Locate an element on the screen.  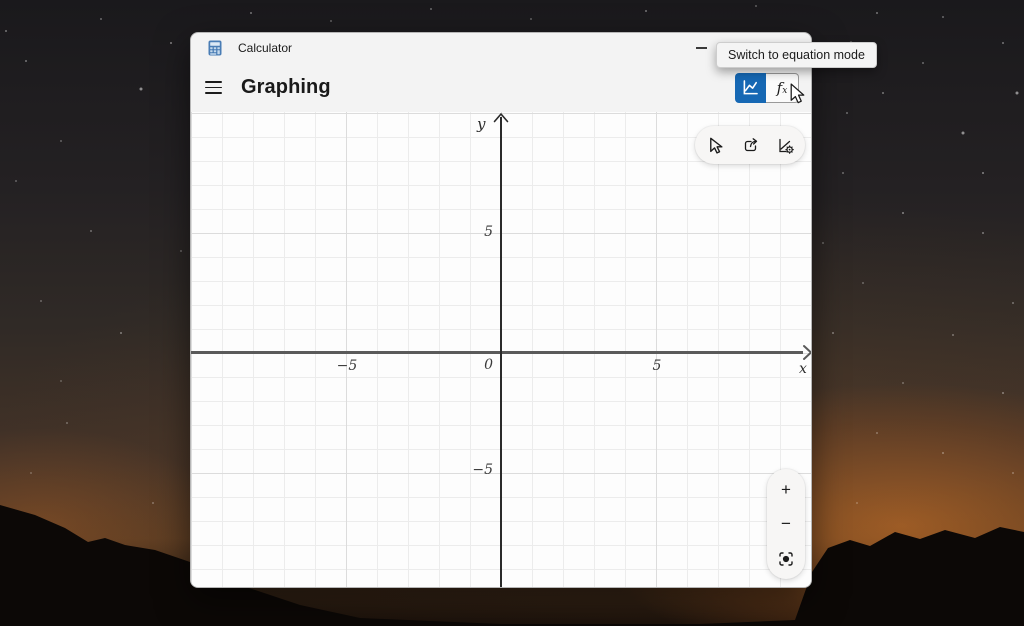
y-axis-arrow-icon is located at coordinates (501, 118).